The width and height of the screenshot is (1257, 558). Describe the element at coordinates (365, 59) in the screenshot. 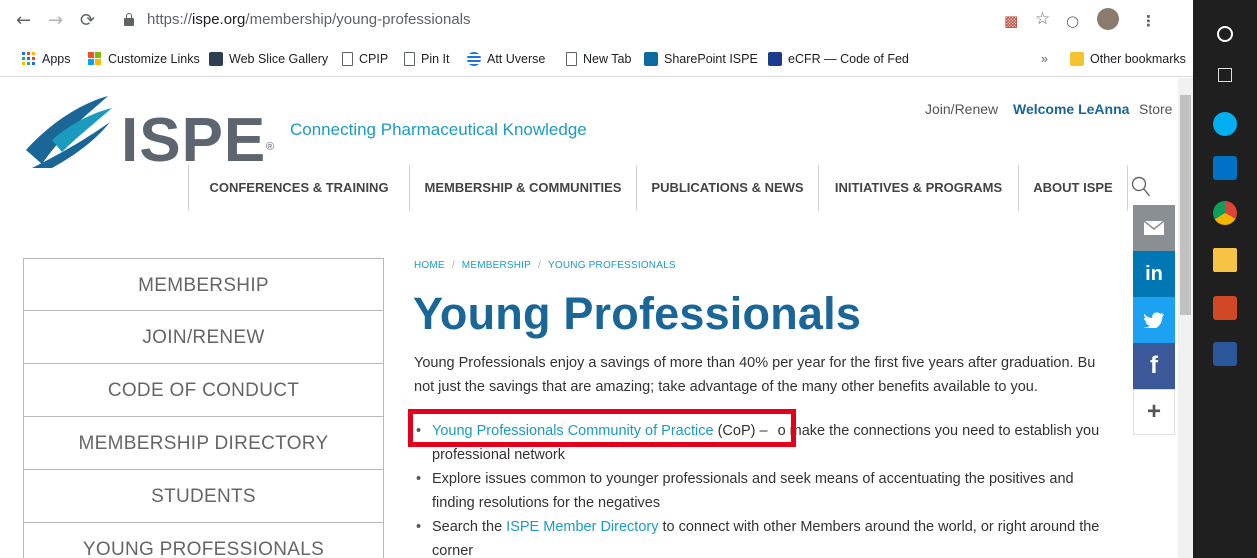

I see `bookmark-cpip: CPIP` at that location.